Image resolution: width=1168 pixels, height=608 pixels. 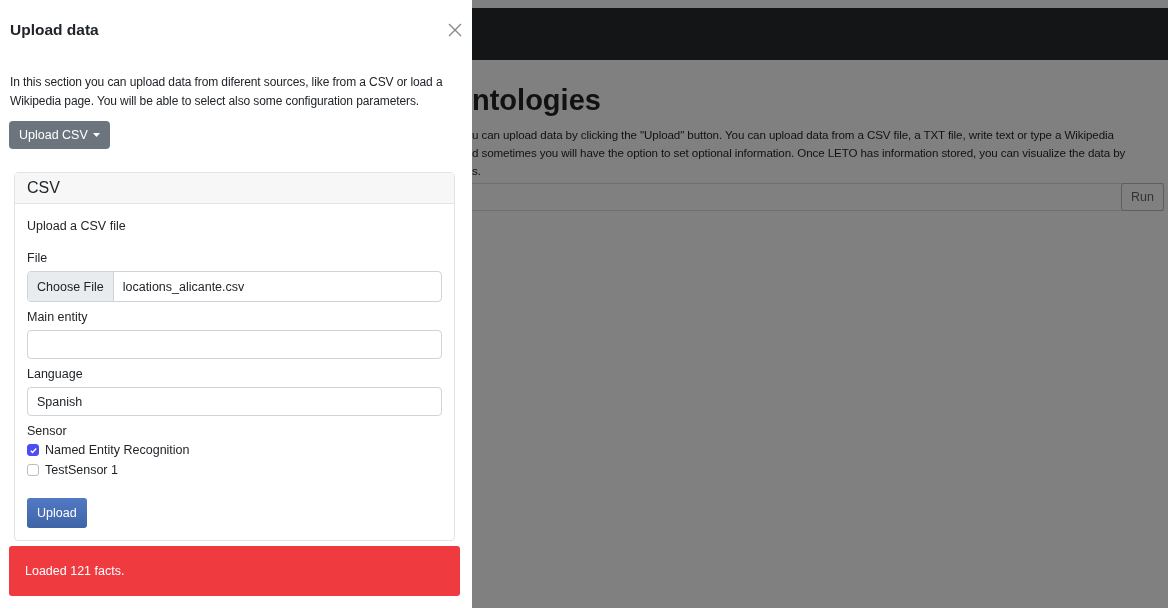 I want to click on text-field: Spanish, so click(x=234, y=401).